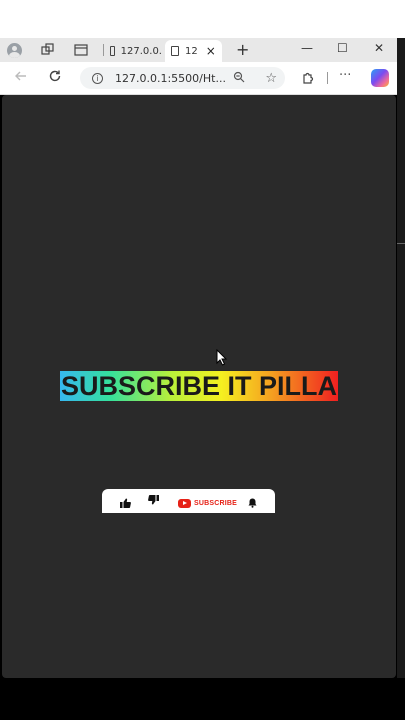 The image size is (405, 720). What do you see at coordinates (14, 50) in the screenshot?
I see `profile-icon` at bounding box center [14, 50].